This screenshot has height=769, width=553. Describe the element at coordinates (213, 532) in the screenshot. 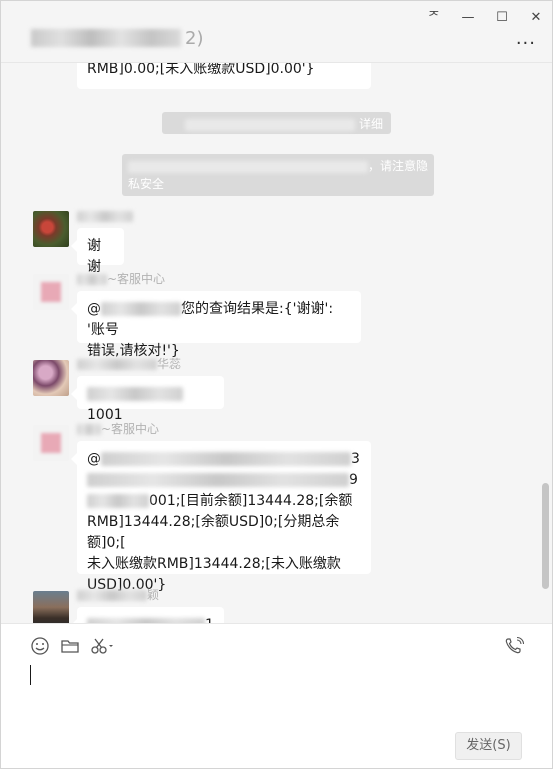

I see `message-line: RMB]13444.28;[余额USD]0;[分期总余额]0;[` at that location.